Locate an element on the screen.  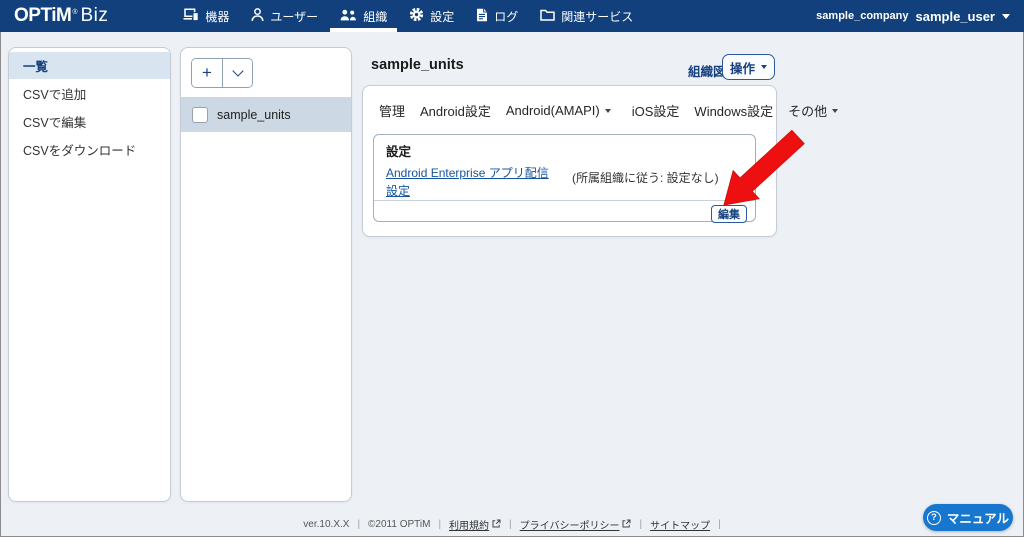
plus-icon: + is located at coordinates (207, 72).